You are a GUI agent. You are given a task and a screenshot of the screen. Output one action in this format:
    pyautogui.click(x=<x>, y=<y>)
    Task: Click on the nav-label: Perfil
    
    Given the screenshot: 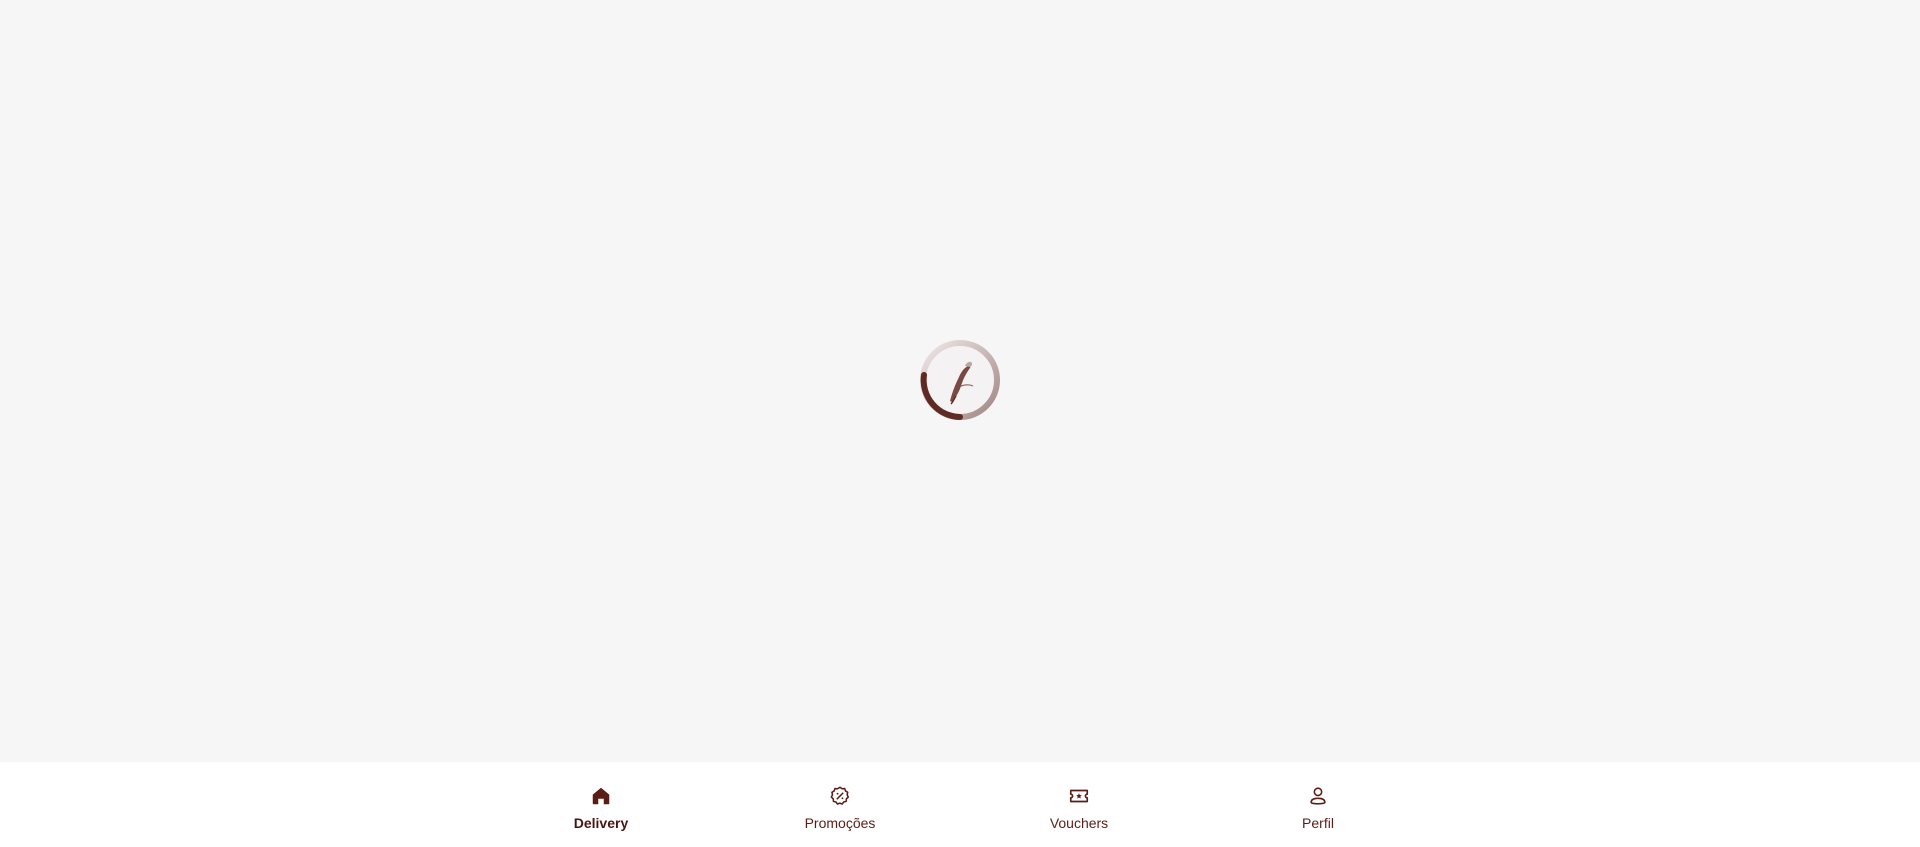 What is the action you would take?
    pyautogui.click(x=1318, y=823)
    